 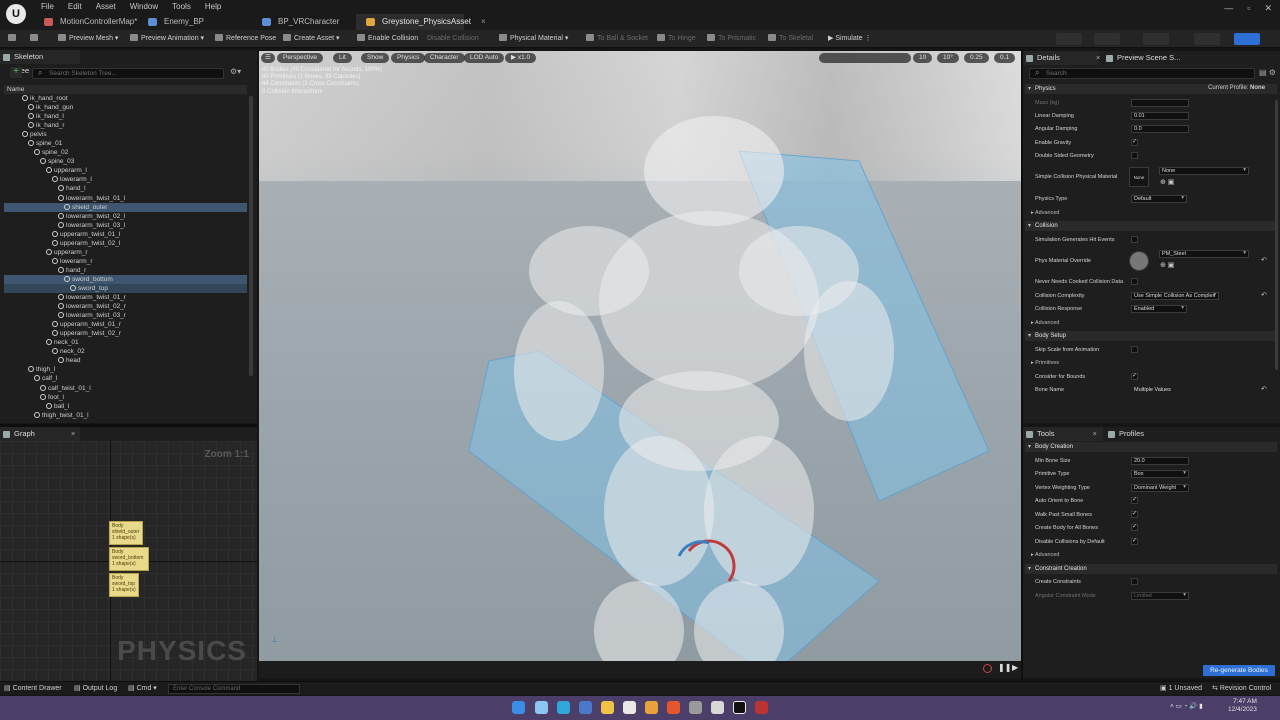 I want to click on collision-section-header: Collision, so click(x=1151, y=226).